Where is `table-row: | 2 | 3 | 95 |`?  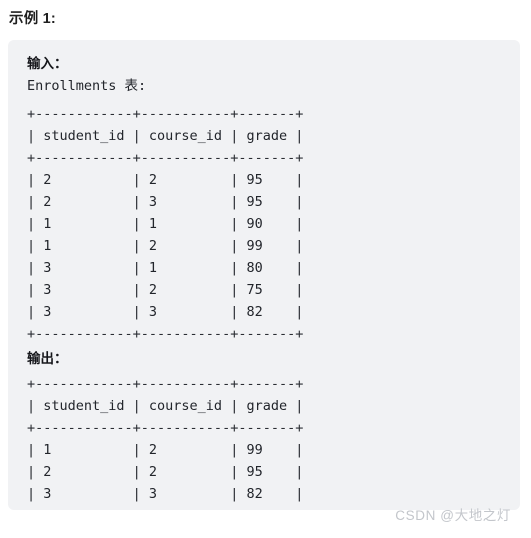 table-row: | 2 | 3 | 95 | is located at coordinates (165, 202).